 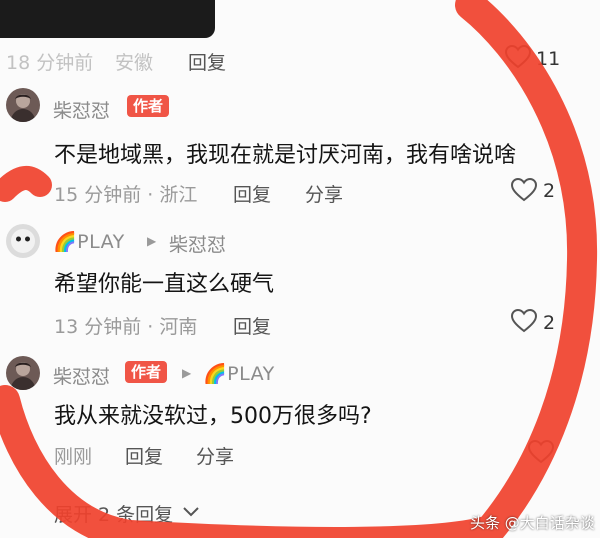 I want to click on comment-4-like-icon, so click(x=541, y=453).